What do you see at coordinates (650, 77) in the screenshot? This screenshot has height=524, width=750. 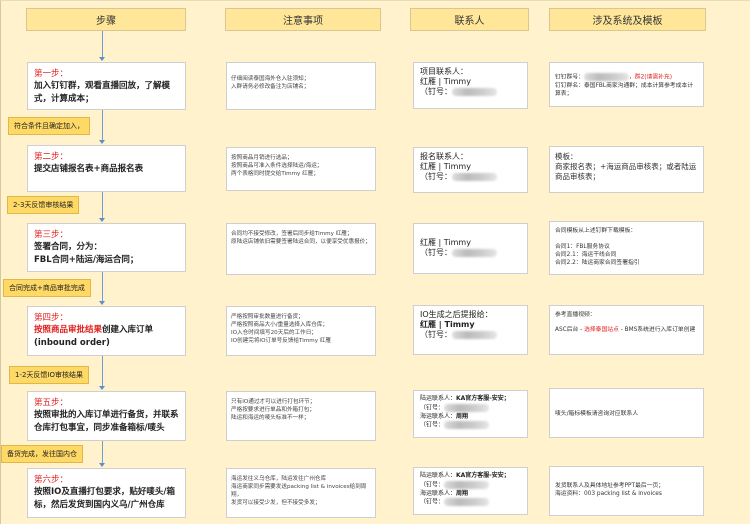 I see `system-line-highlight: ，群2(请需补充)` at bounding box center [650, 77].